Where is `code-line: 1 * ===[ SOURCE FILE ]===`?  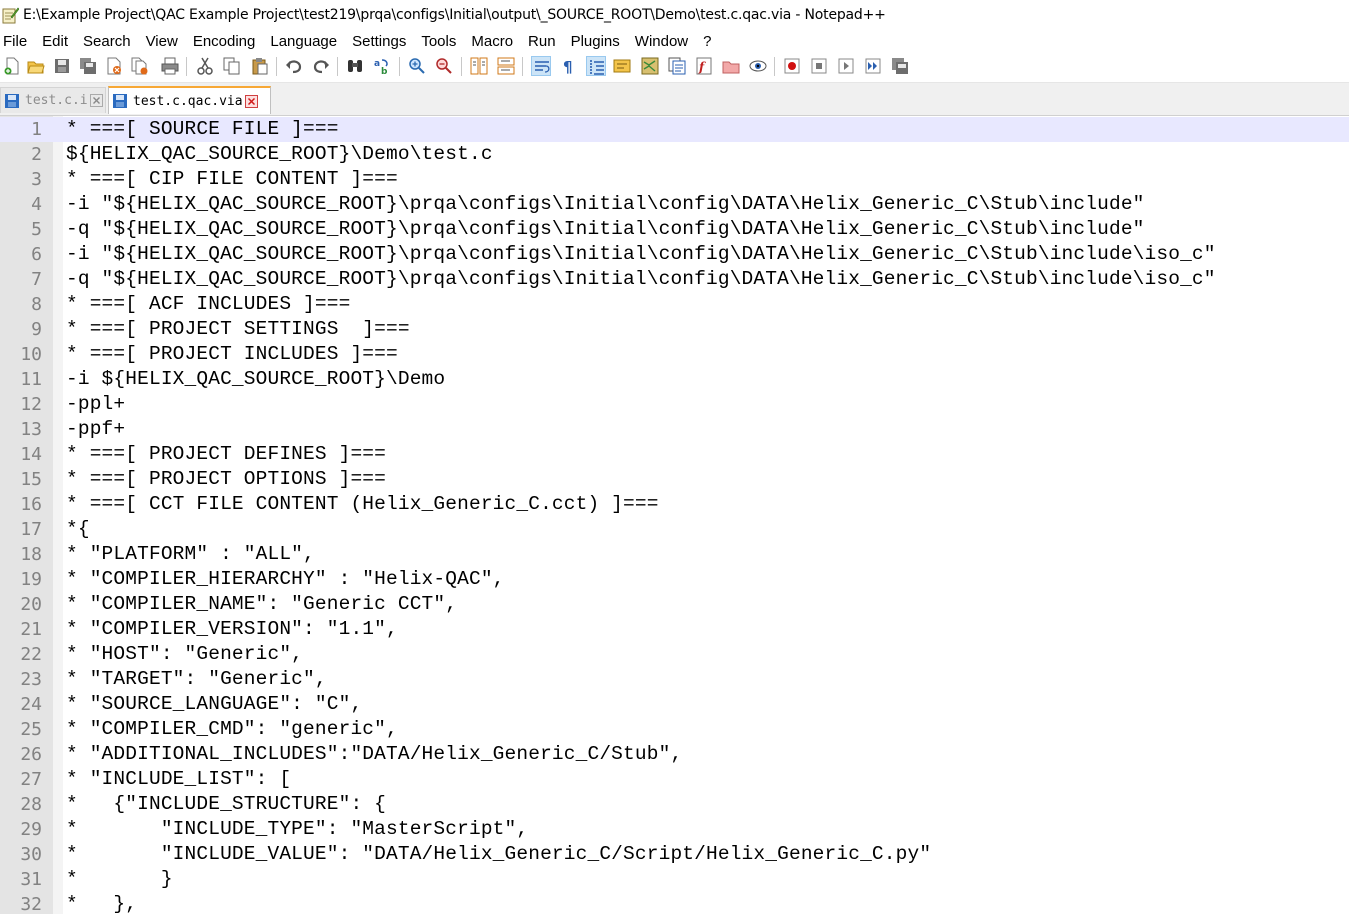 code-line: 1 * ===[ SOURCE FILE ]=== is located at coordinates (674, 129).